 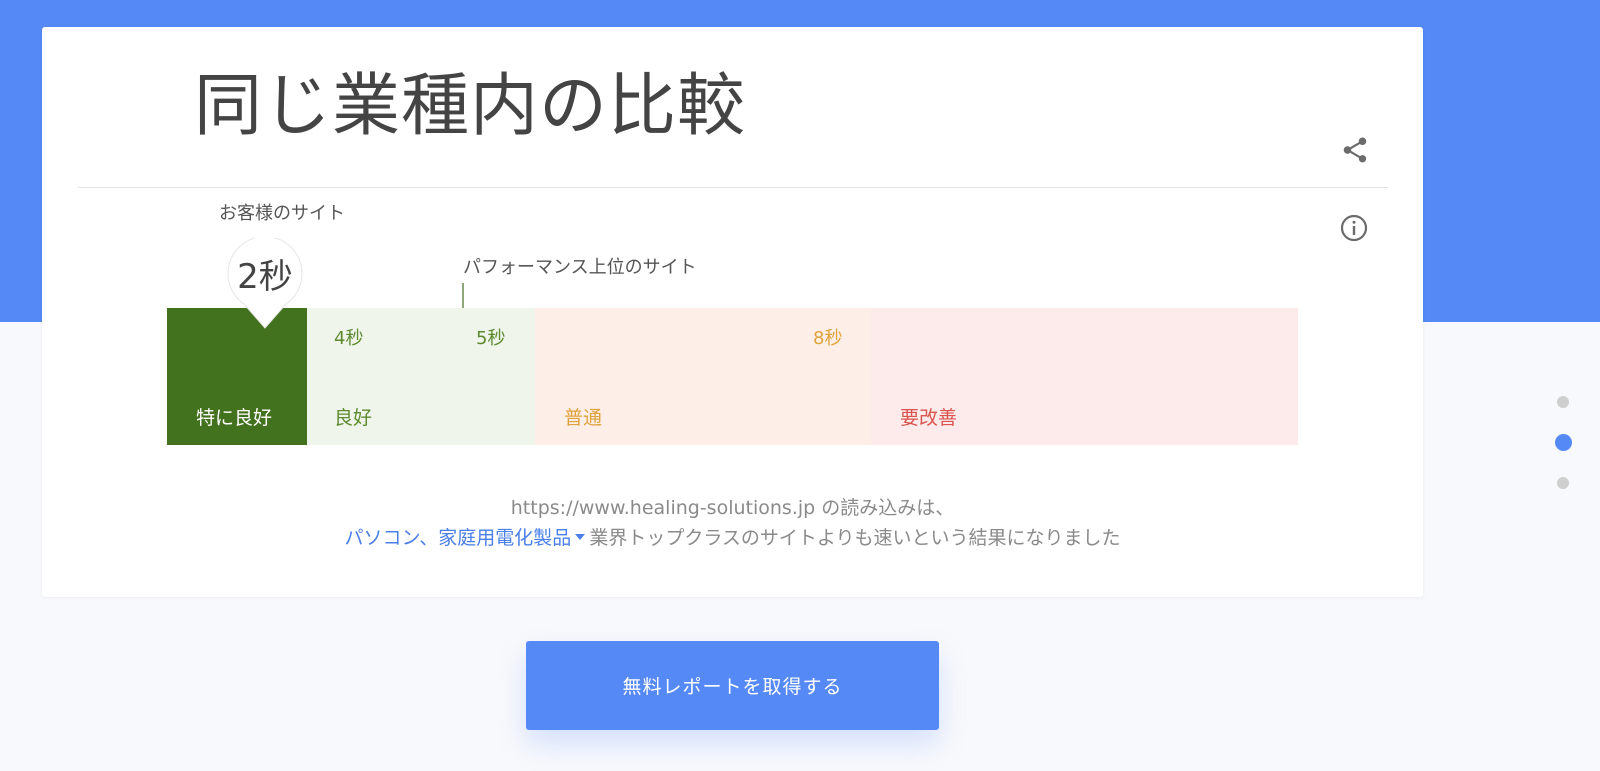 I want to click on result-text-line2: パソコン、家庭用電化製品 業界トップクラスのサイトよりも速いという結果になりました, so click(x=732, y=536).